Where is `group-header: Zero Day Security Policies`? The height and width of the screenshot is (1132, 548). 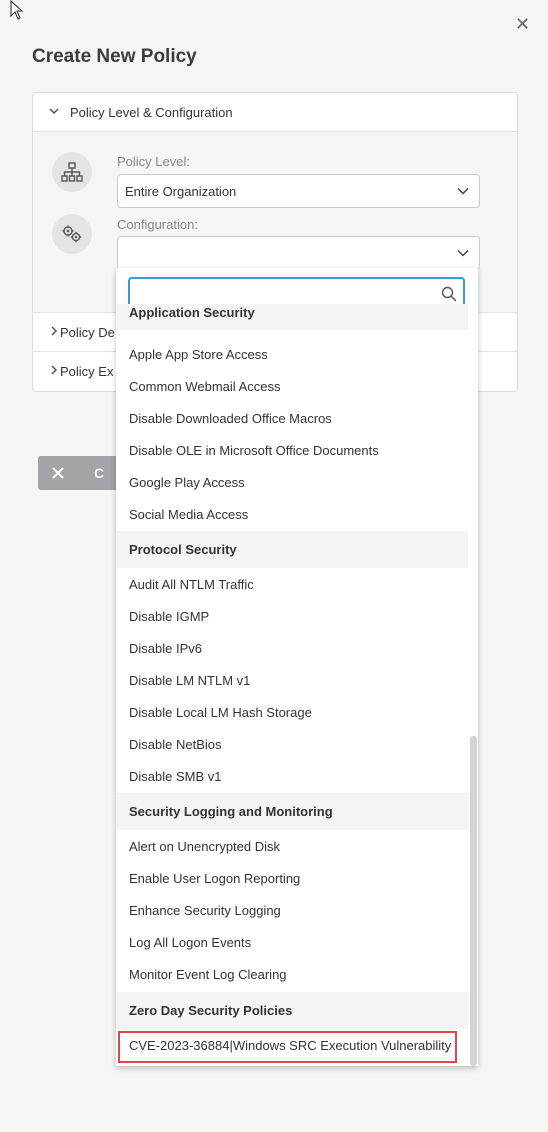 group-header: Zero Day Security Policies is located at coordinates (292, 1010).